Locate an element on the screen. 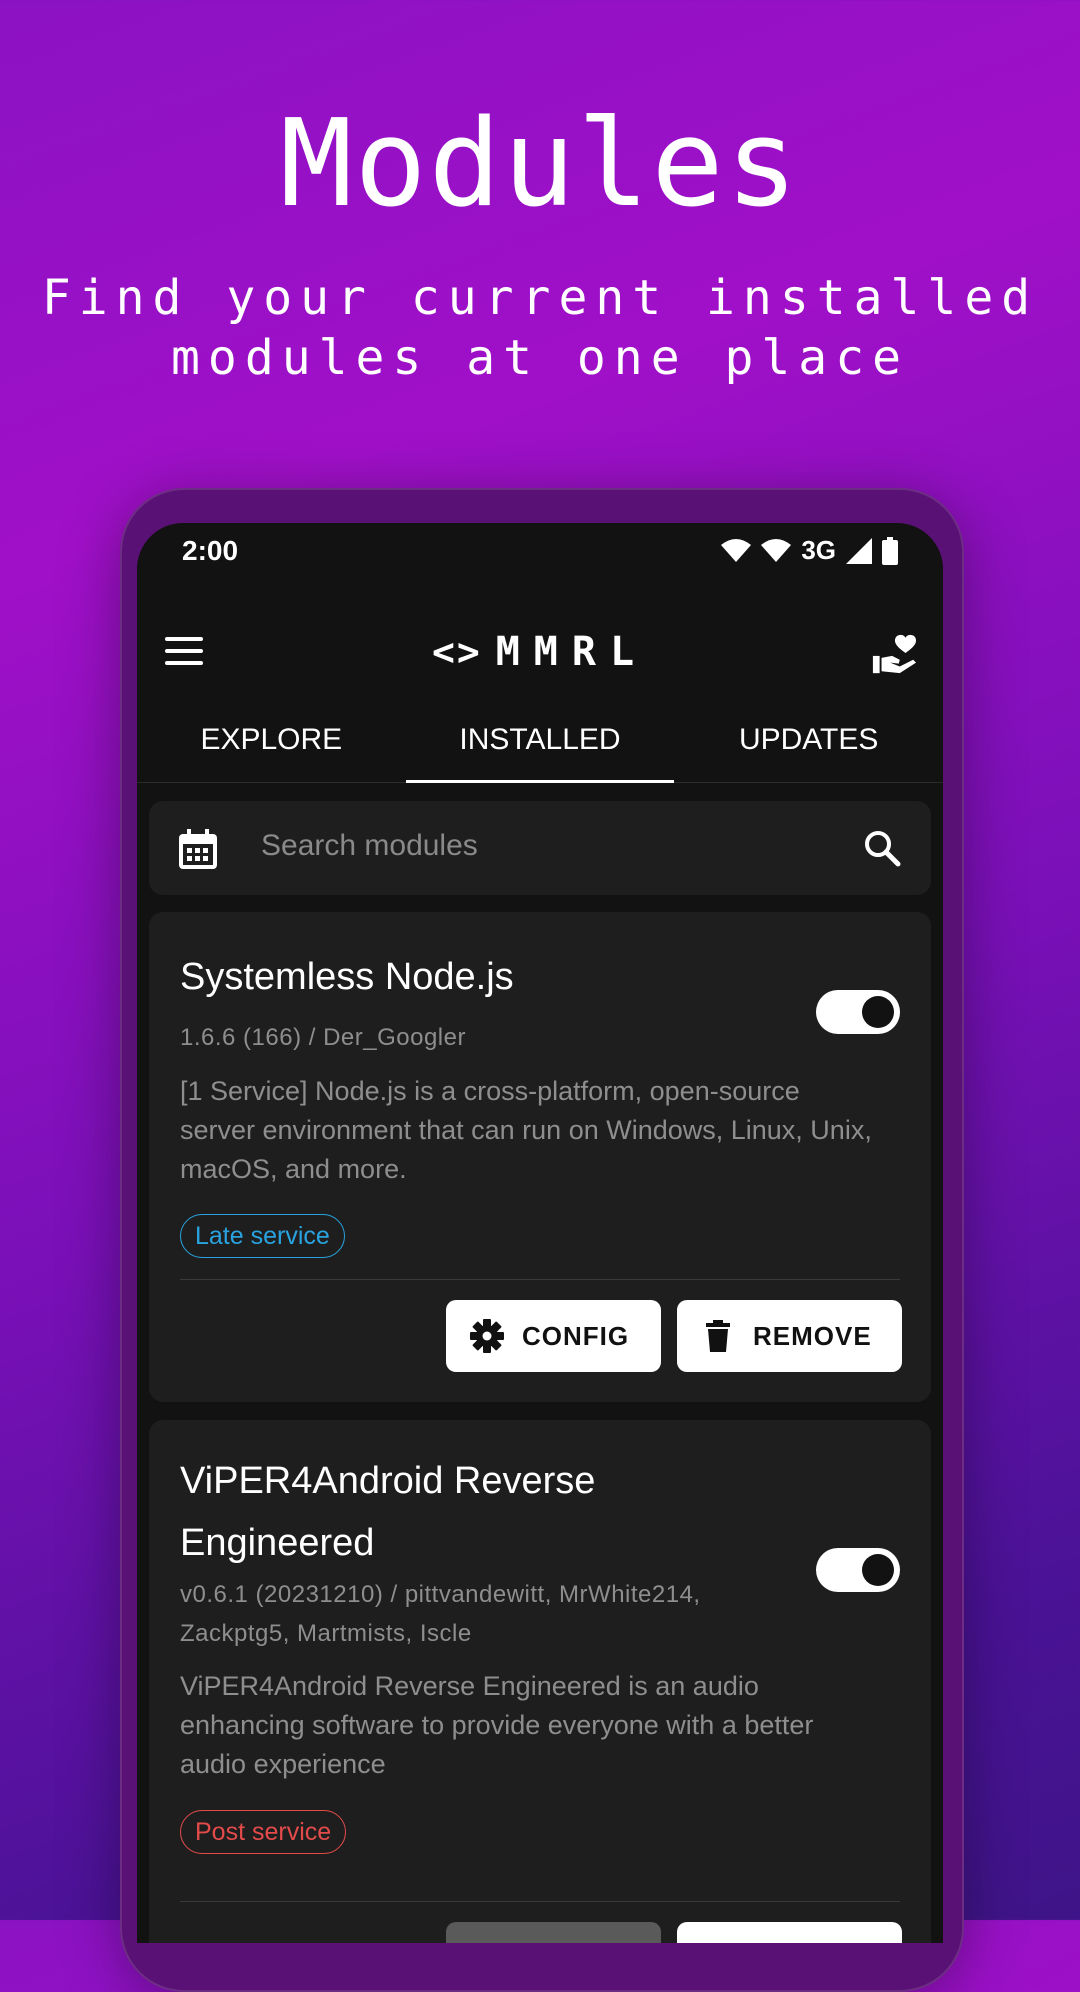 Image resolution: width=1080 pixels, height=1992 pixels. signal-icon is located at coordinates (859, 550).